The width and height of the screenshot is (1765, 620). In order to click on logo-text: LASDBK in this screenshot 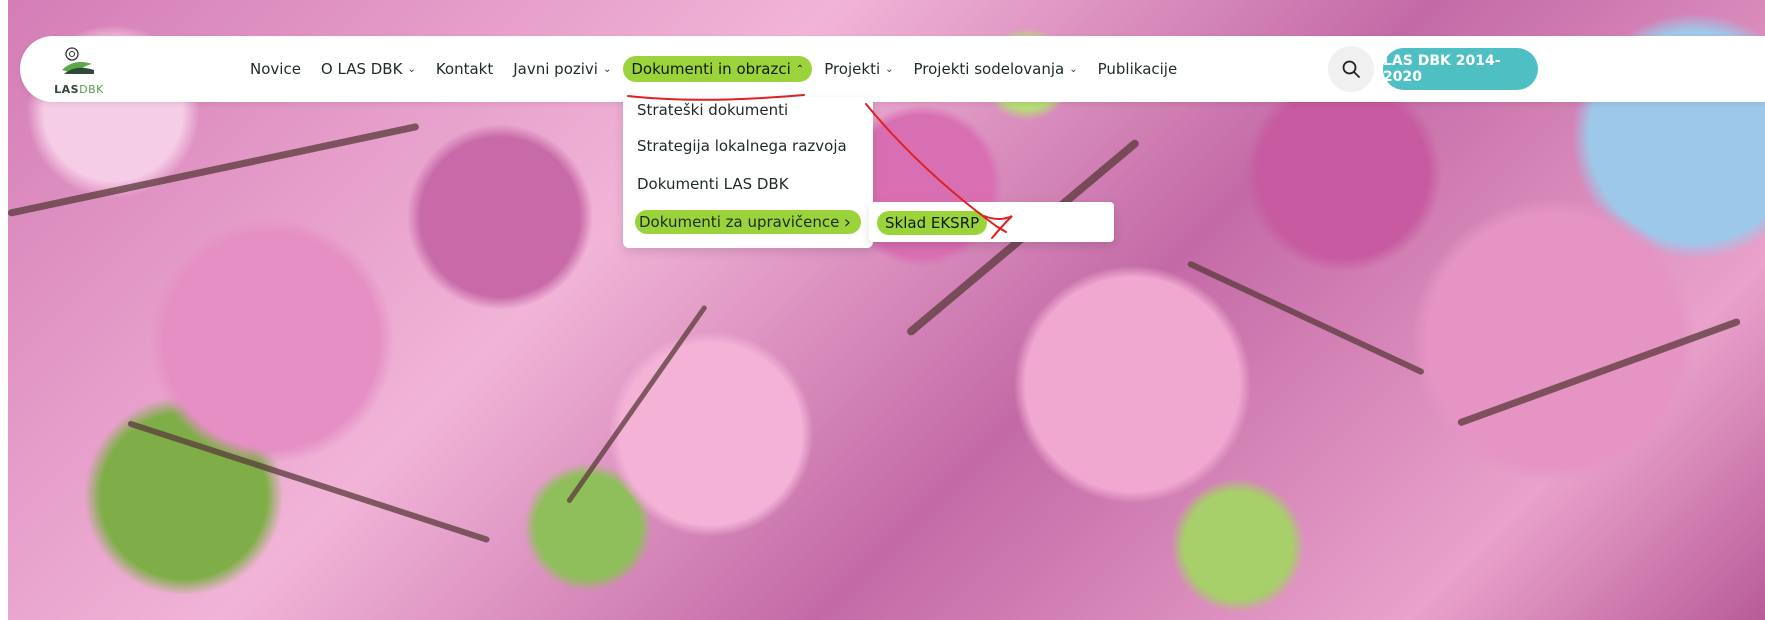, I will do `click(79, 89)`.